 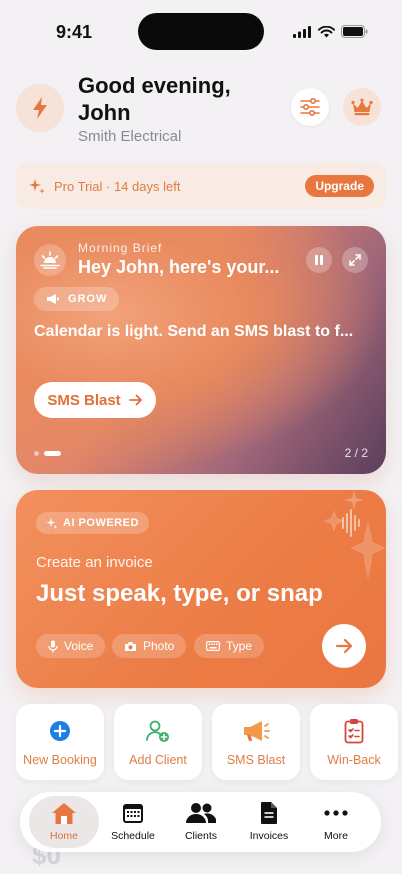 I want to click on win-back-action: Win-Back, so click(x=354, y=742).